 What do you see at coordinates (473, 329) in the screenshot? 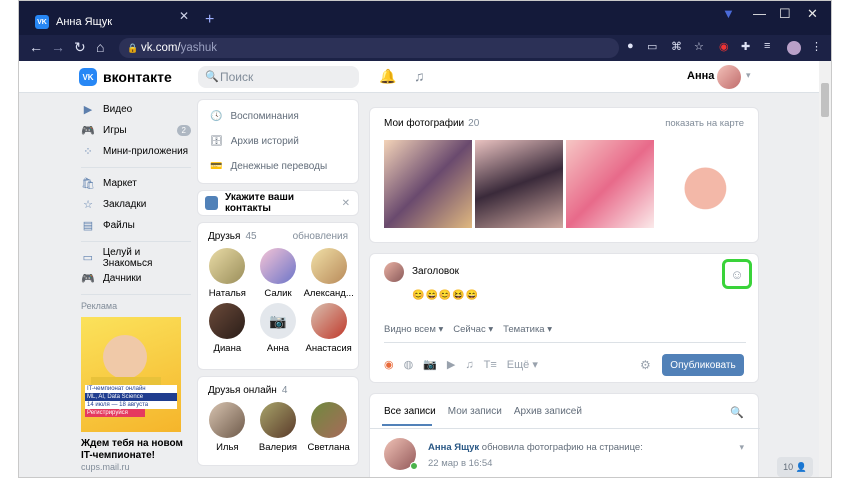
I see `time-dropdown: Сейчас ▾` at bounding box center [473, 329].